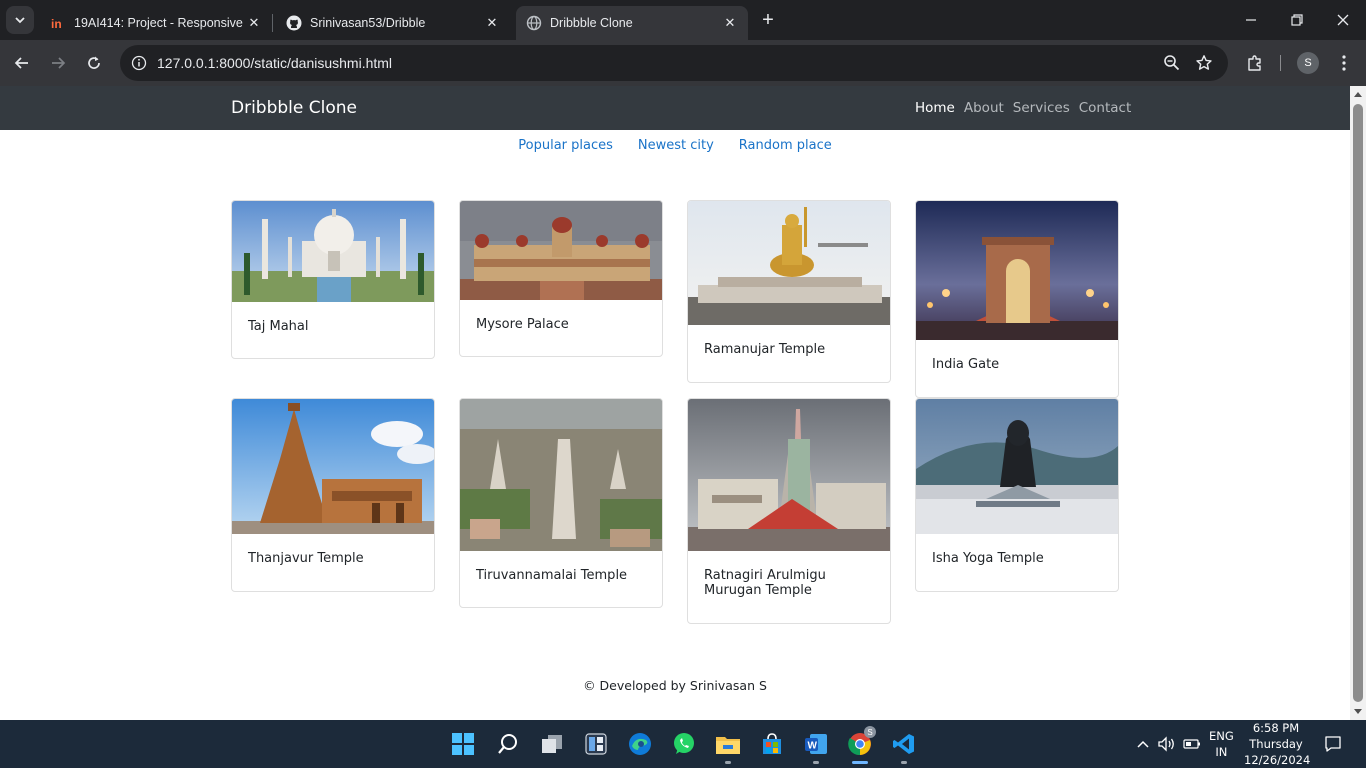  I want to click on link-popular-places: Popular places, so click(565, 145).